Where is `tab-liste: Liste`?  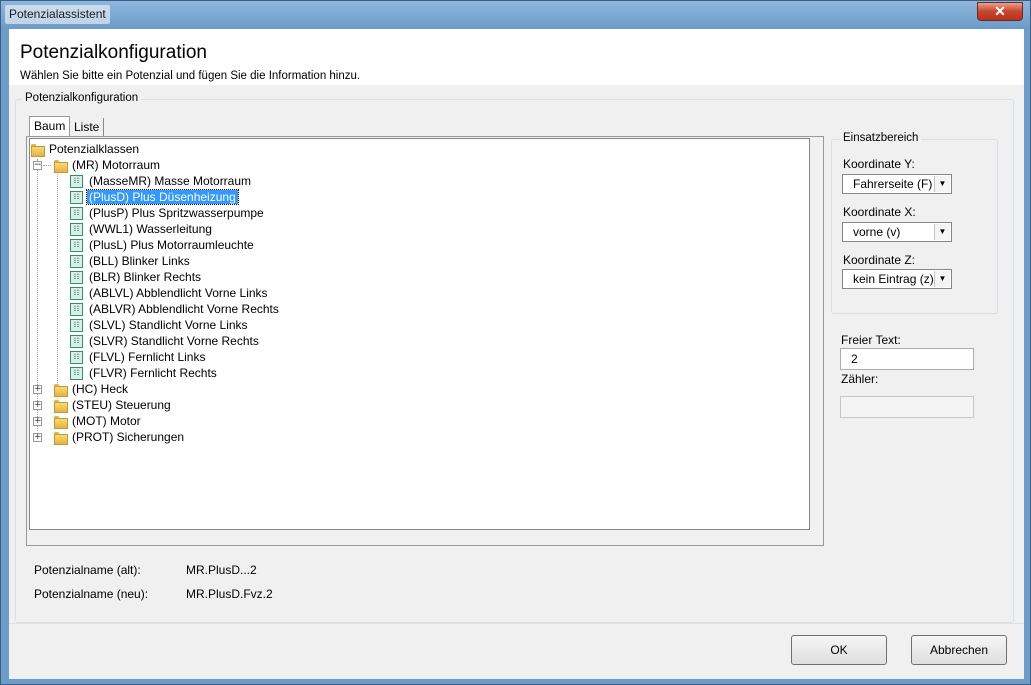
tab-liste: Liste is located at coordinates (87, 127).